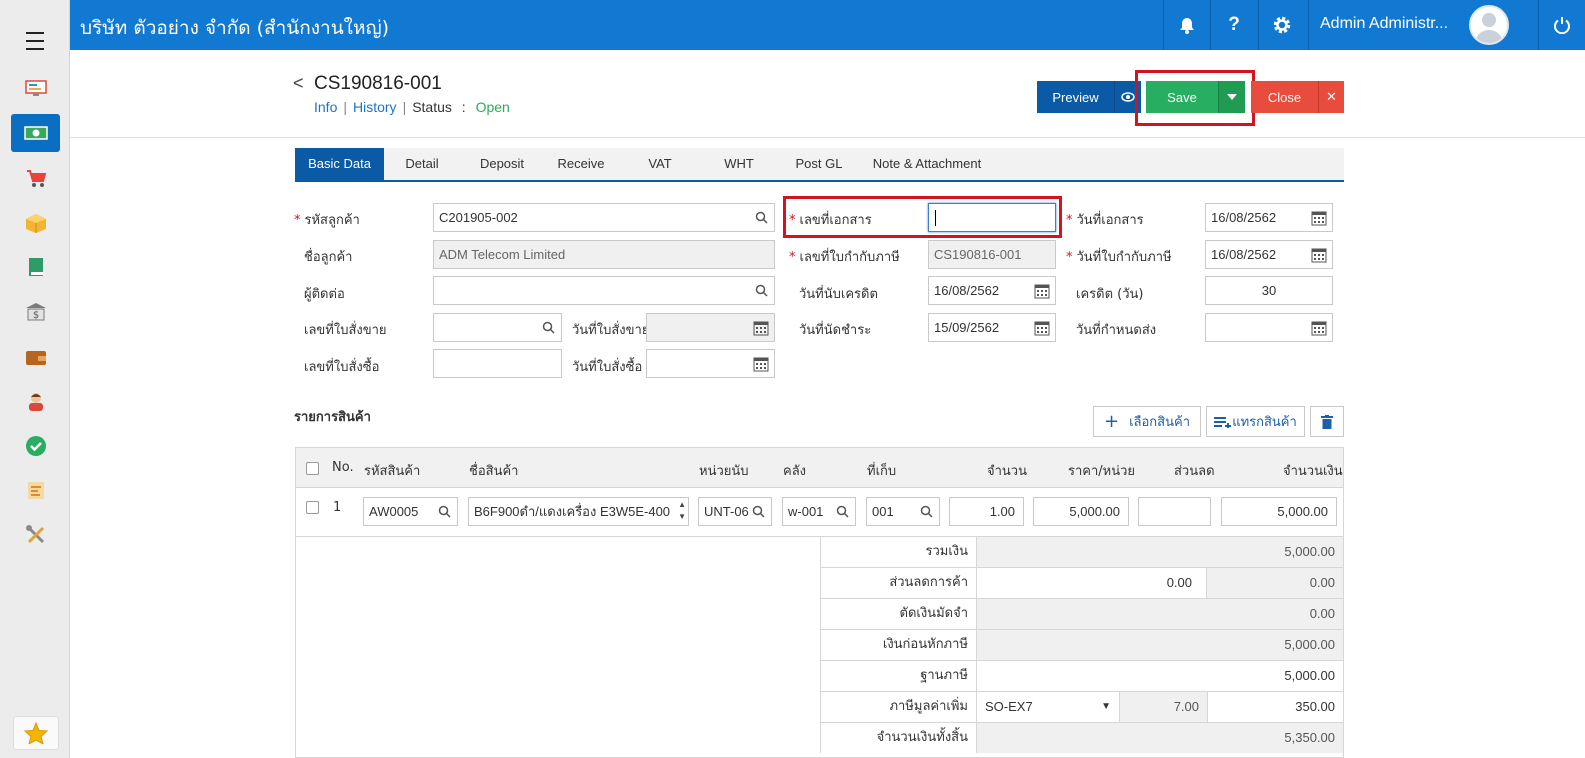 Image resolution: width=1585 pixels, height=758 pixels. I want to click on warehouse-field: w-001, so click(819, 511).